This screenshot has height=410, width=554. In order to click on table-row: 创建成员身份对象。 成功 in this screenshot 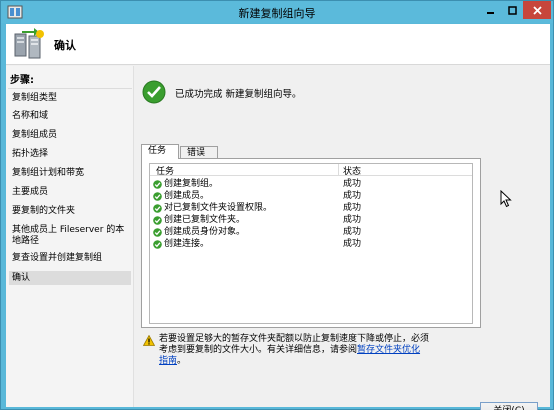, I will do `click(311, 232)`.